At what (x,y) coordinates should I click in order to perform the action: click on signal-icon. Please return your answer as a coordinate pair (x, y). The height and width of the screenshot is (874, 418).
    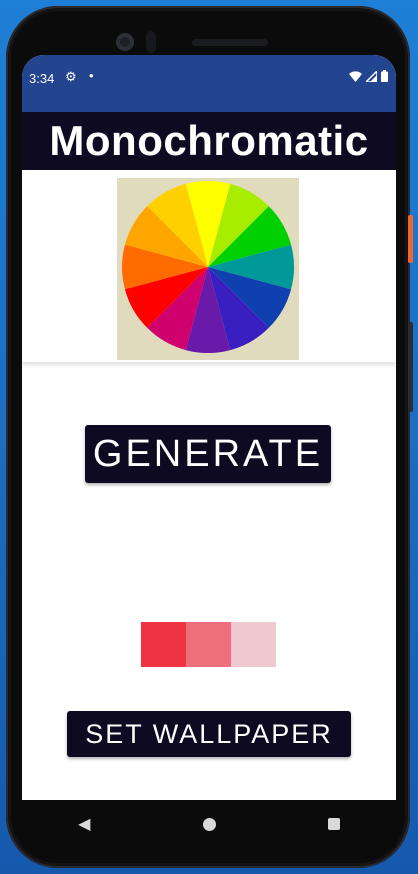
    Looking at the image, I should click on (371, 76).